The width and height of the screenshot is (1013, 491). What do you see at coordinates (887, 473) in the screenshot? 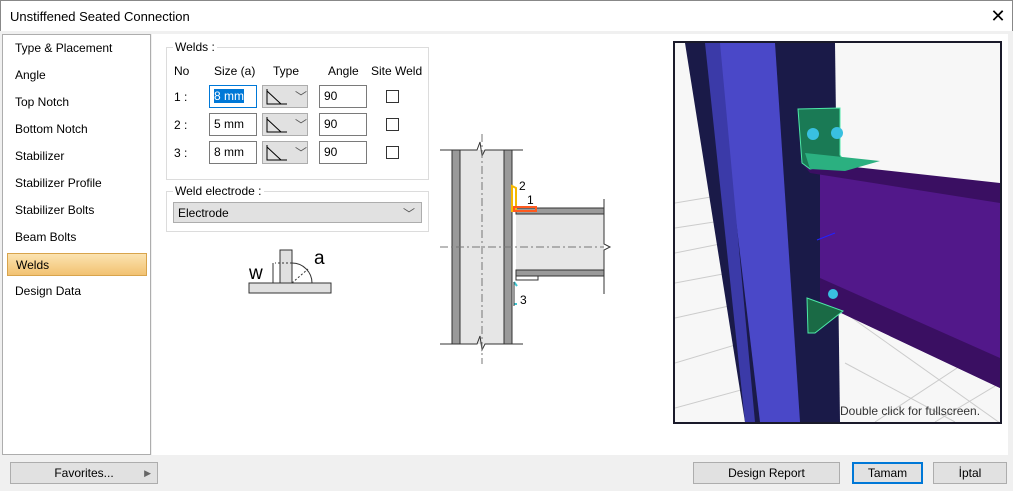
I see `ok-button: Tamam` at bounding box center [887, 473].